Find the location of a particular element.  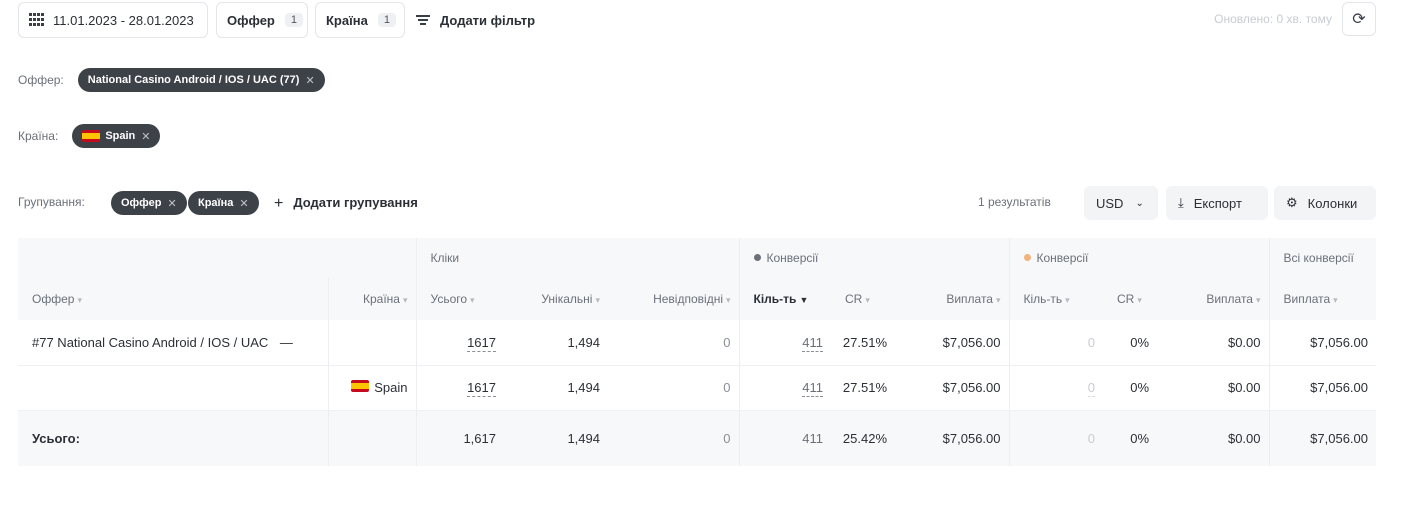

offer-filter-button: Оффер 1 is located at coordinates (262, 20).